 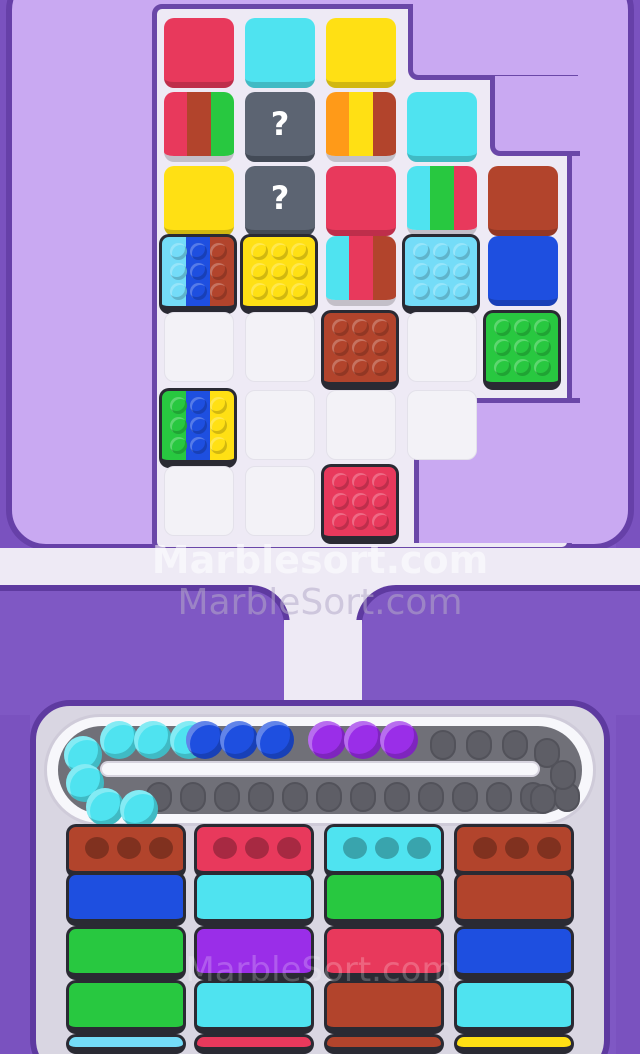 What do you see at coordinates (535, 116) in the screenshot?
I see `board-notch` at bounding box center [535, 116].